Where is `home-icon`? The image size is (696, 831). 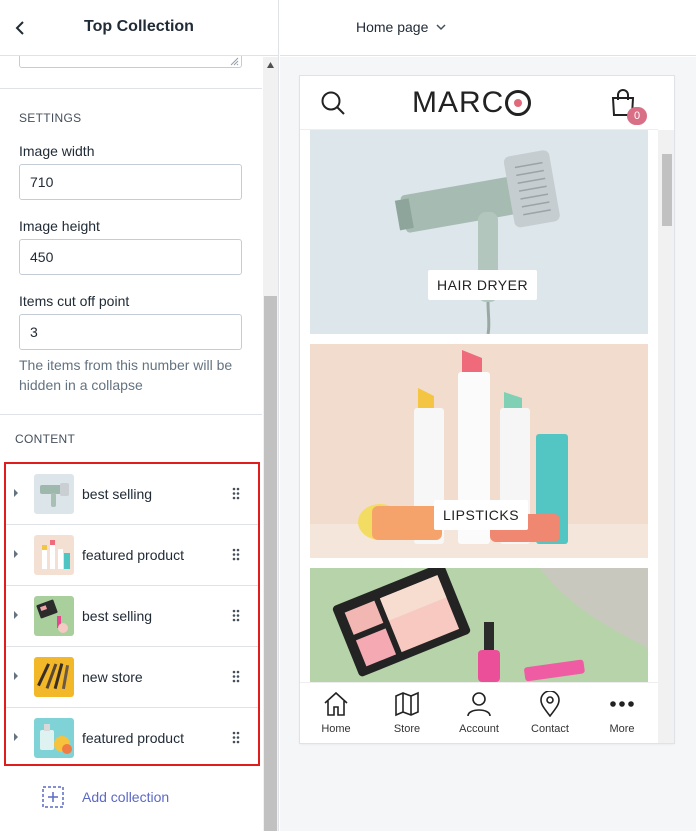
home-icon is located at coordinates (336, 703).